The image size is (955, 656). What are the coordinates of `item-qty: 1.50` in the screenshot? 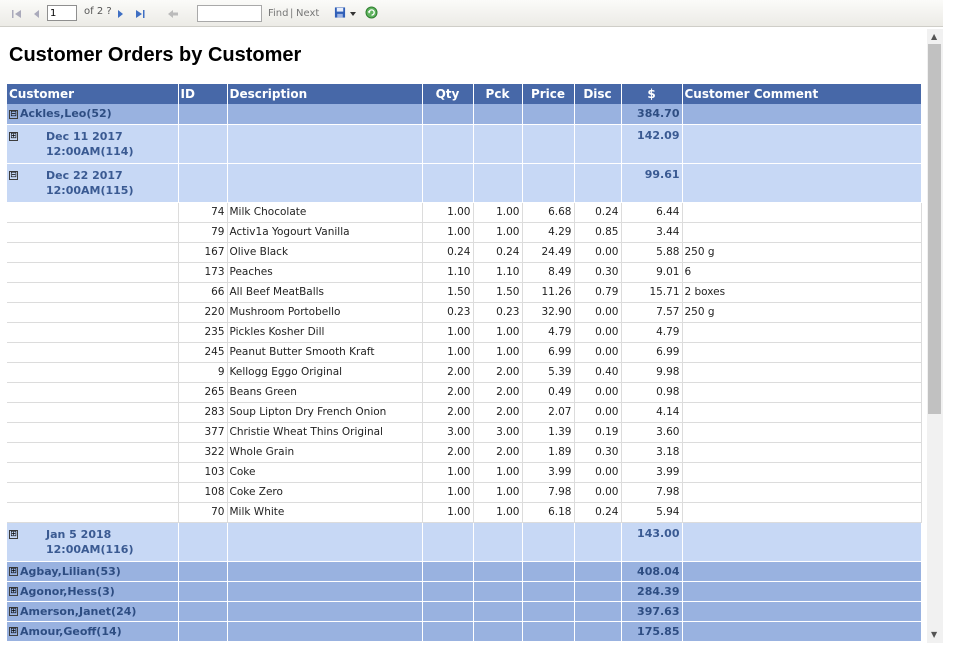 It's located at (448, 292).